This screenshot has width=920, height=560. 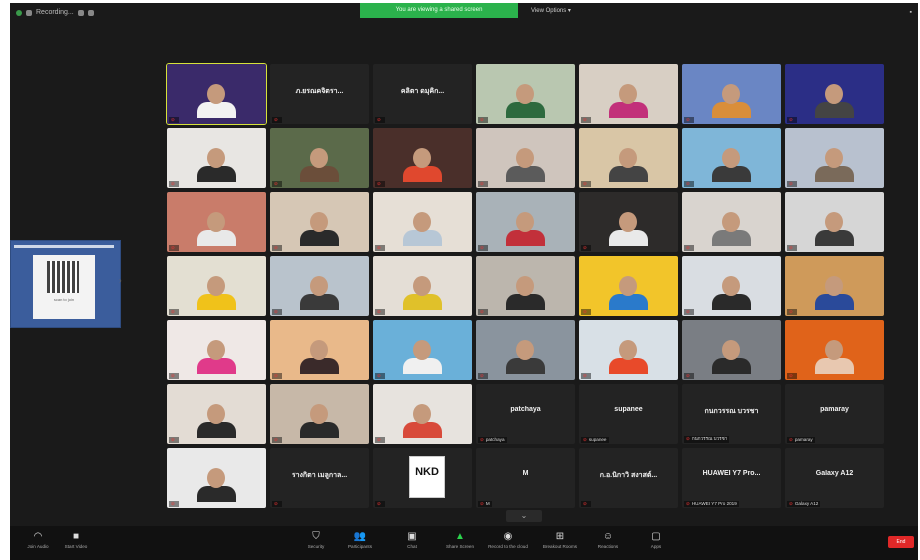 What do you see at coordinates (525, 414) in the screenshot?
I see `participant-tile: patchaya ⊘ patchaya` at bounding box center [525, 414].